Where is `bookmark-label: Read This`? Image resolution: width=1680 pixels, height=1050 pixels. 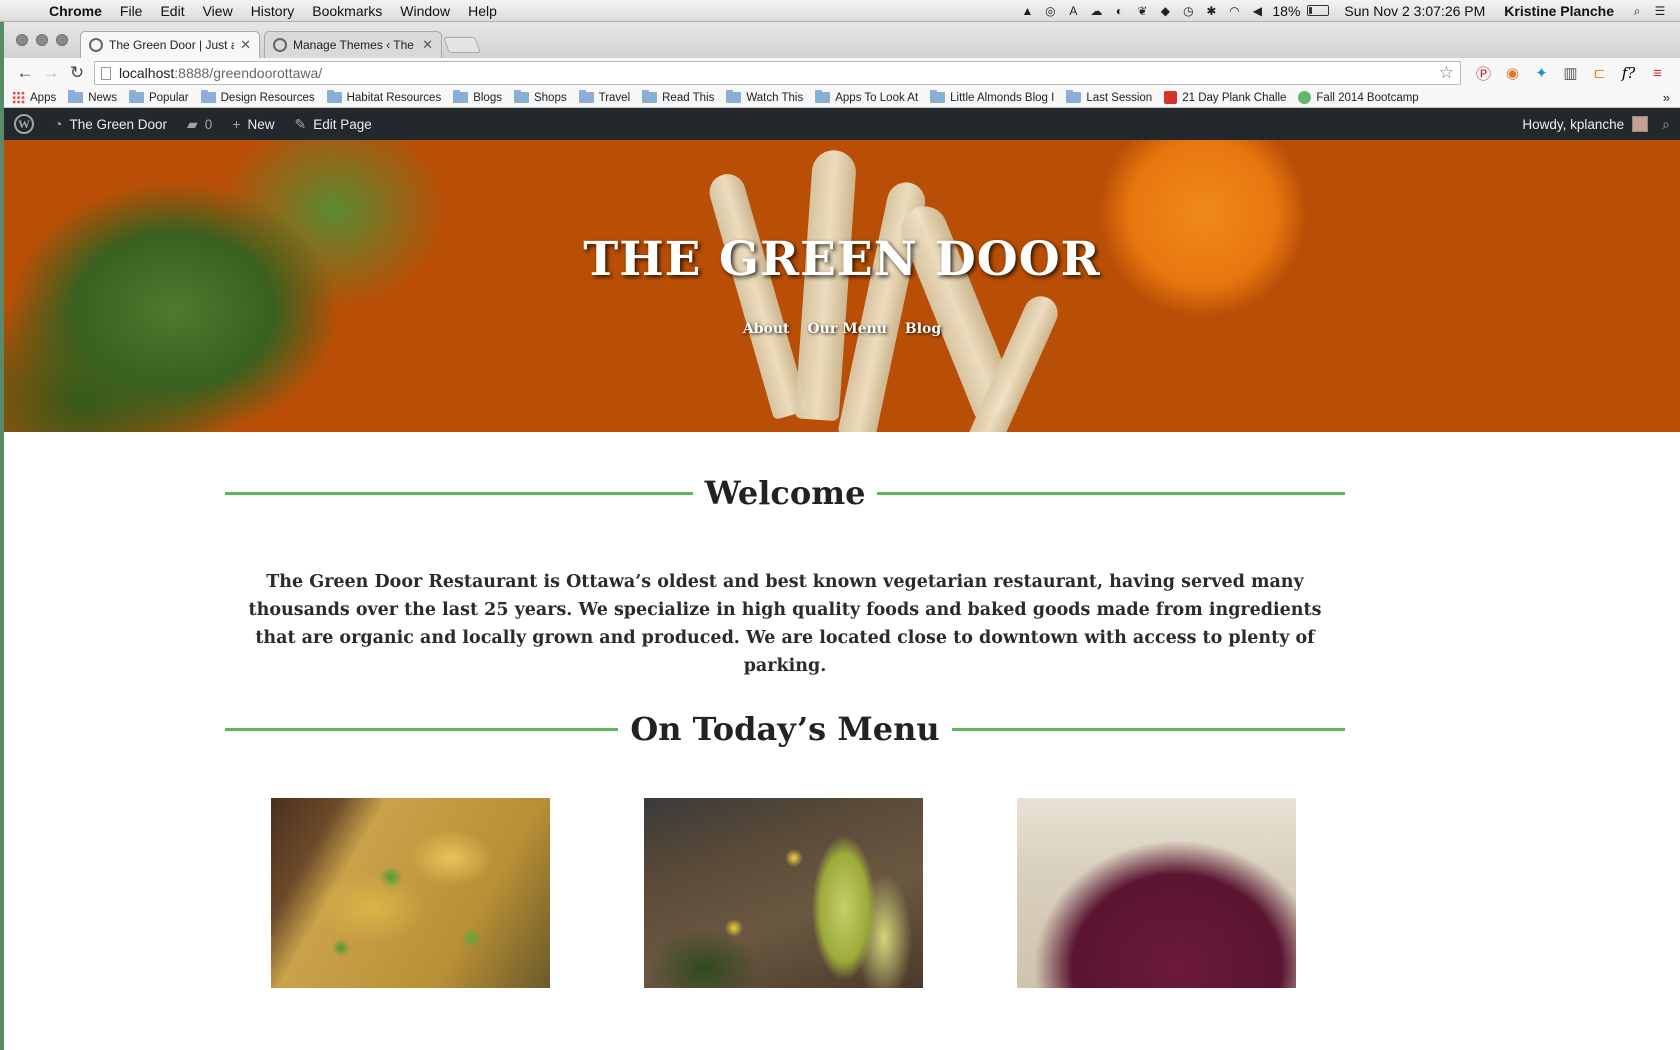
bookmark-label: Read This is located at coordinates (688, 97).